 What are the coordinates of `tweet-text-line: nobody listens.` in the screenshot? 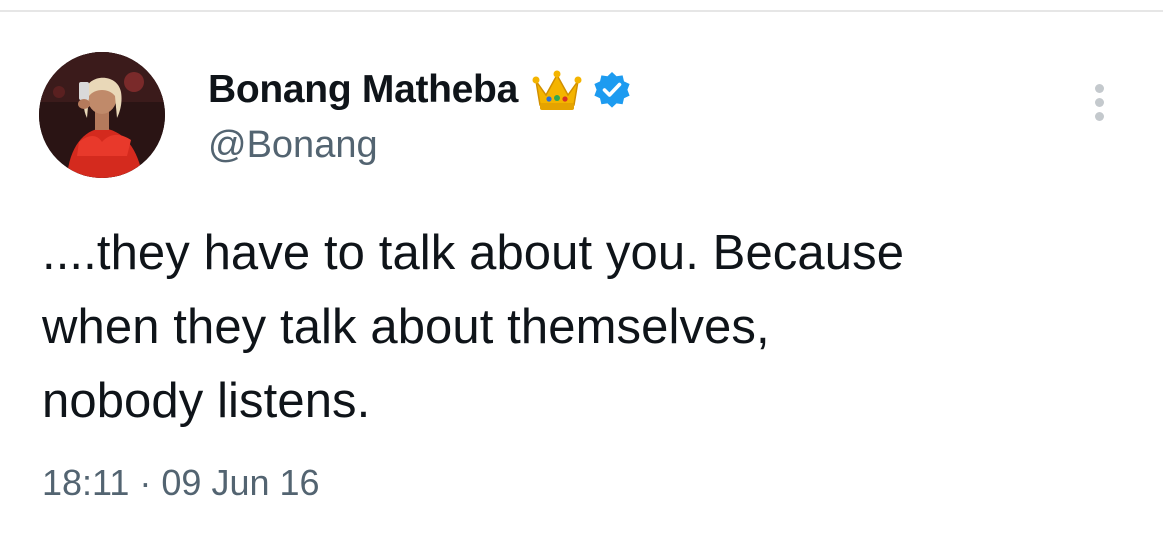 It's located at (206, 401).